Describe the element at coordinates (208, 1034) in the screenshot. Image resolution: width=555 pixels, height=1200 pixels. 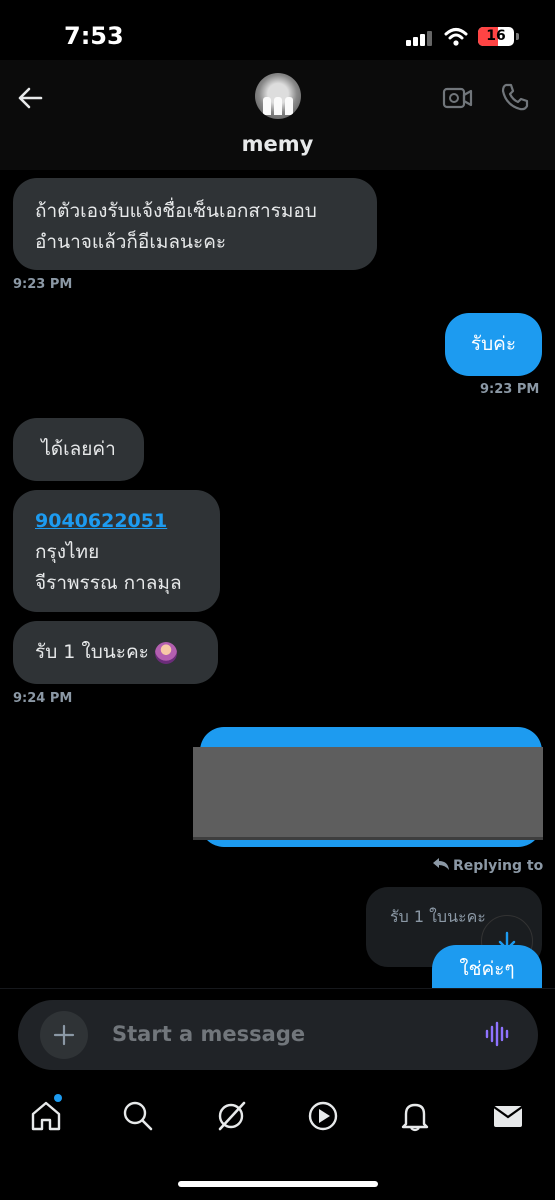
I see `message-input: Start a message` at that location.